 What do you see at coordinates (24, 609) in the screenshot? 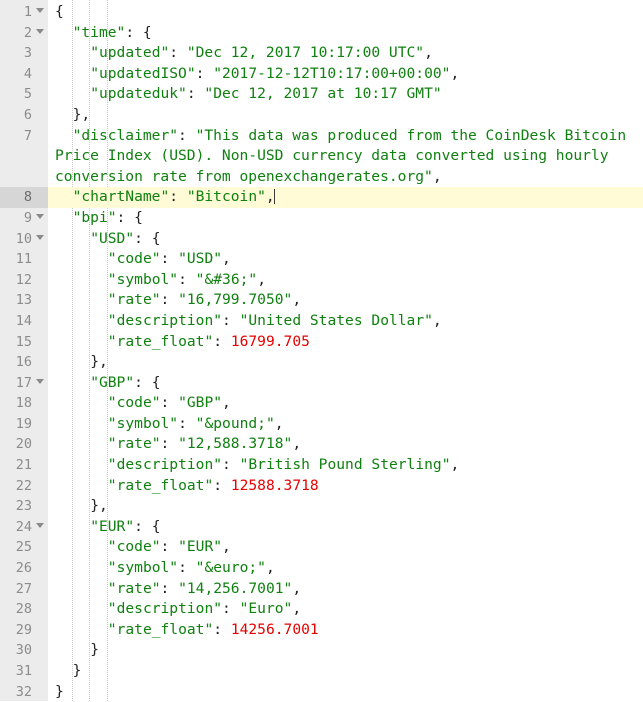
I see `line-number-28: 28` at bounding box center [24, 609].